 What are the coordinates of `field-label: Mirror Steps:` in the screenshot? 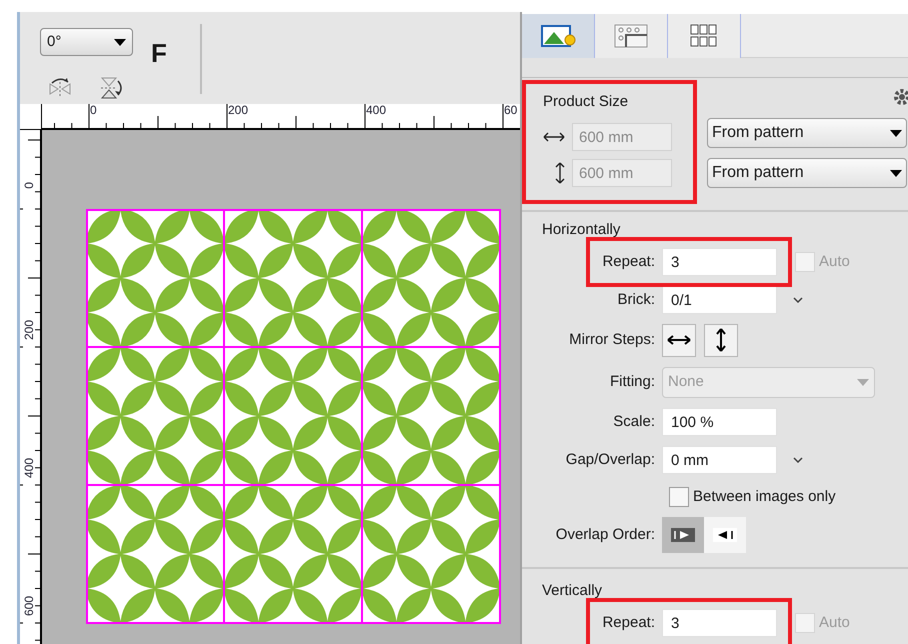 It's located at (612, 340).